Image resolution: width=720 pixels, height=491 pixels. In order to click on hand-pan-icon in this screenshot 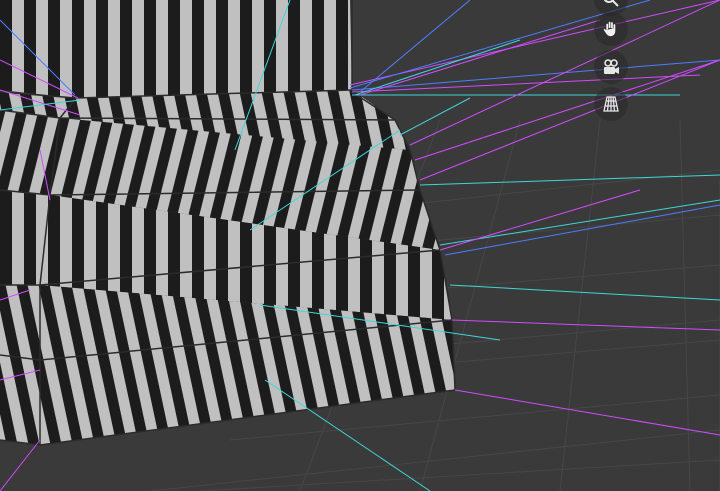, I will do `click(609, 29)`.